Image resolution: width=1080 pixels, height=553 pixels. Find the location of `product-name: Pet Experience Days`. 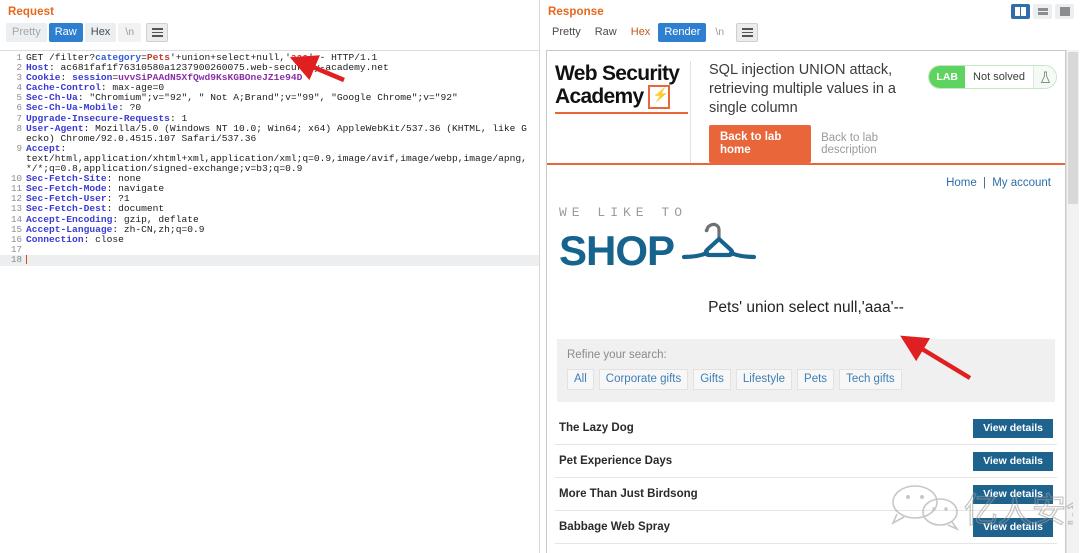

product-name: Pet Experience Days is located at coordinates (616, 461).